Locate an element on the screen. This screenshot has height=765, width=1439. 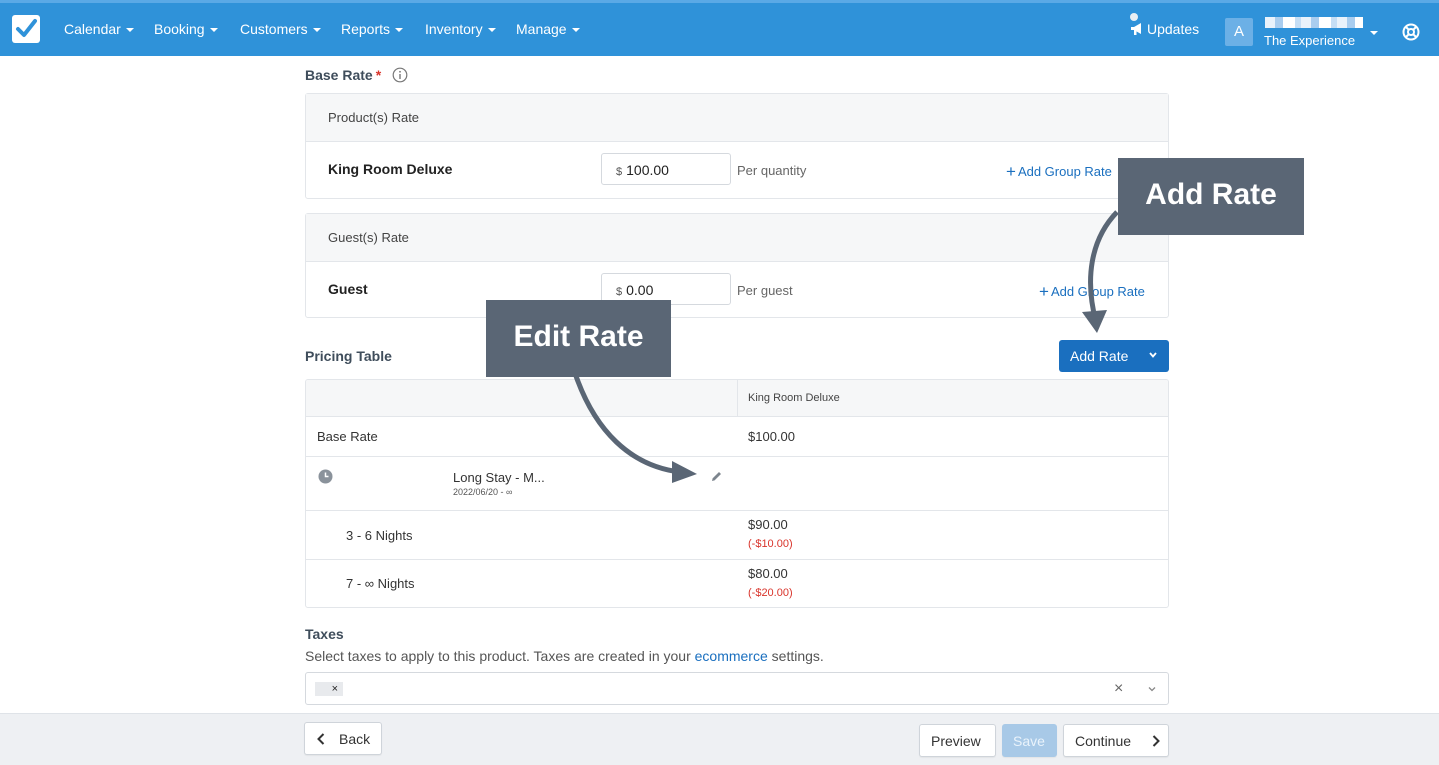
chevron-right-icon is located at coordinates (1156, 741).